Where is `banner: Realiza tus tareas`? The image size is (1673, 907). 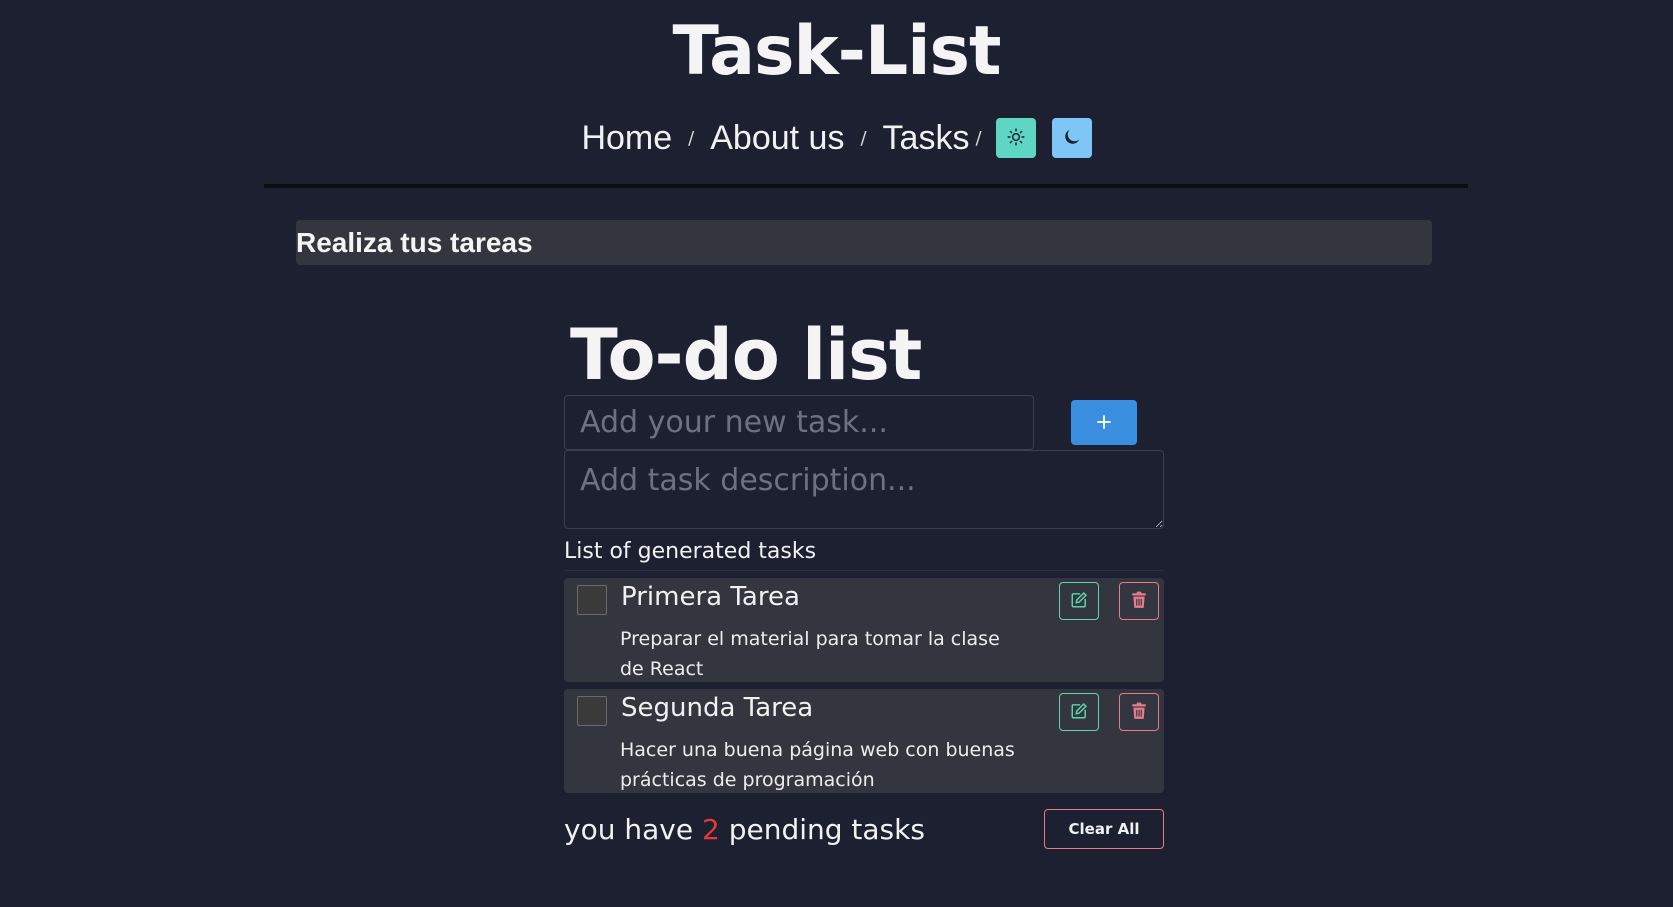
banner: Realiza tus tareas is located at coordinates (864, 242).